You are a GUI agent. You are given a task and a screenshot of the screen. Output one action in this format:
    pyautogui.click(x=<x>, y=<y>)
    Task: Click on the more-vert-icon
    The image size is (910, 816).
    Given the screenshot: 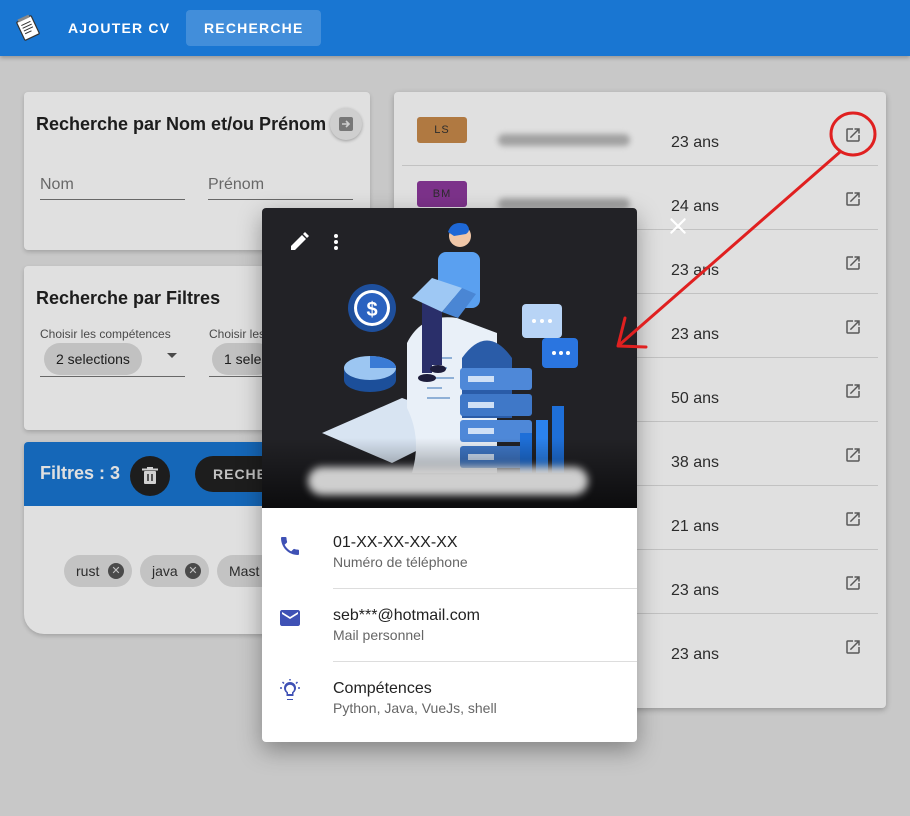 What is the action you would take?
    pyautogui.click(x=336, y=242)
    